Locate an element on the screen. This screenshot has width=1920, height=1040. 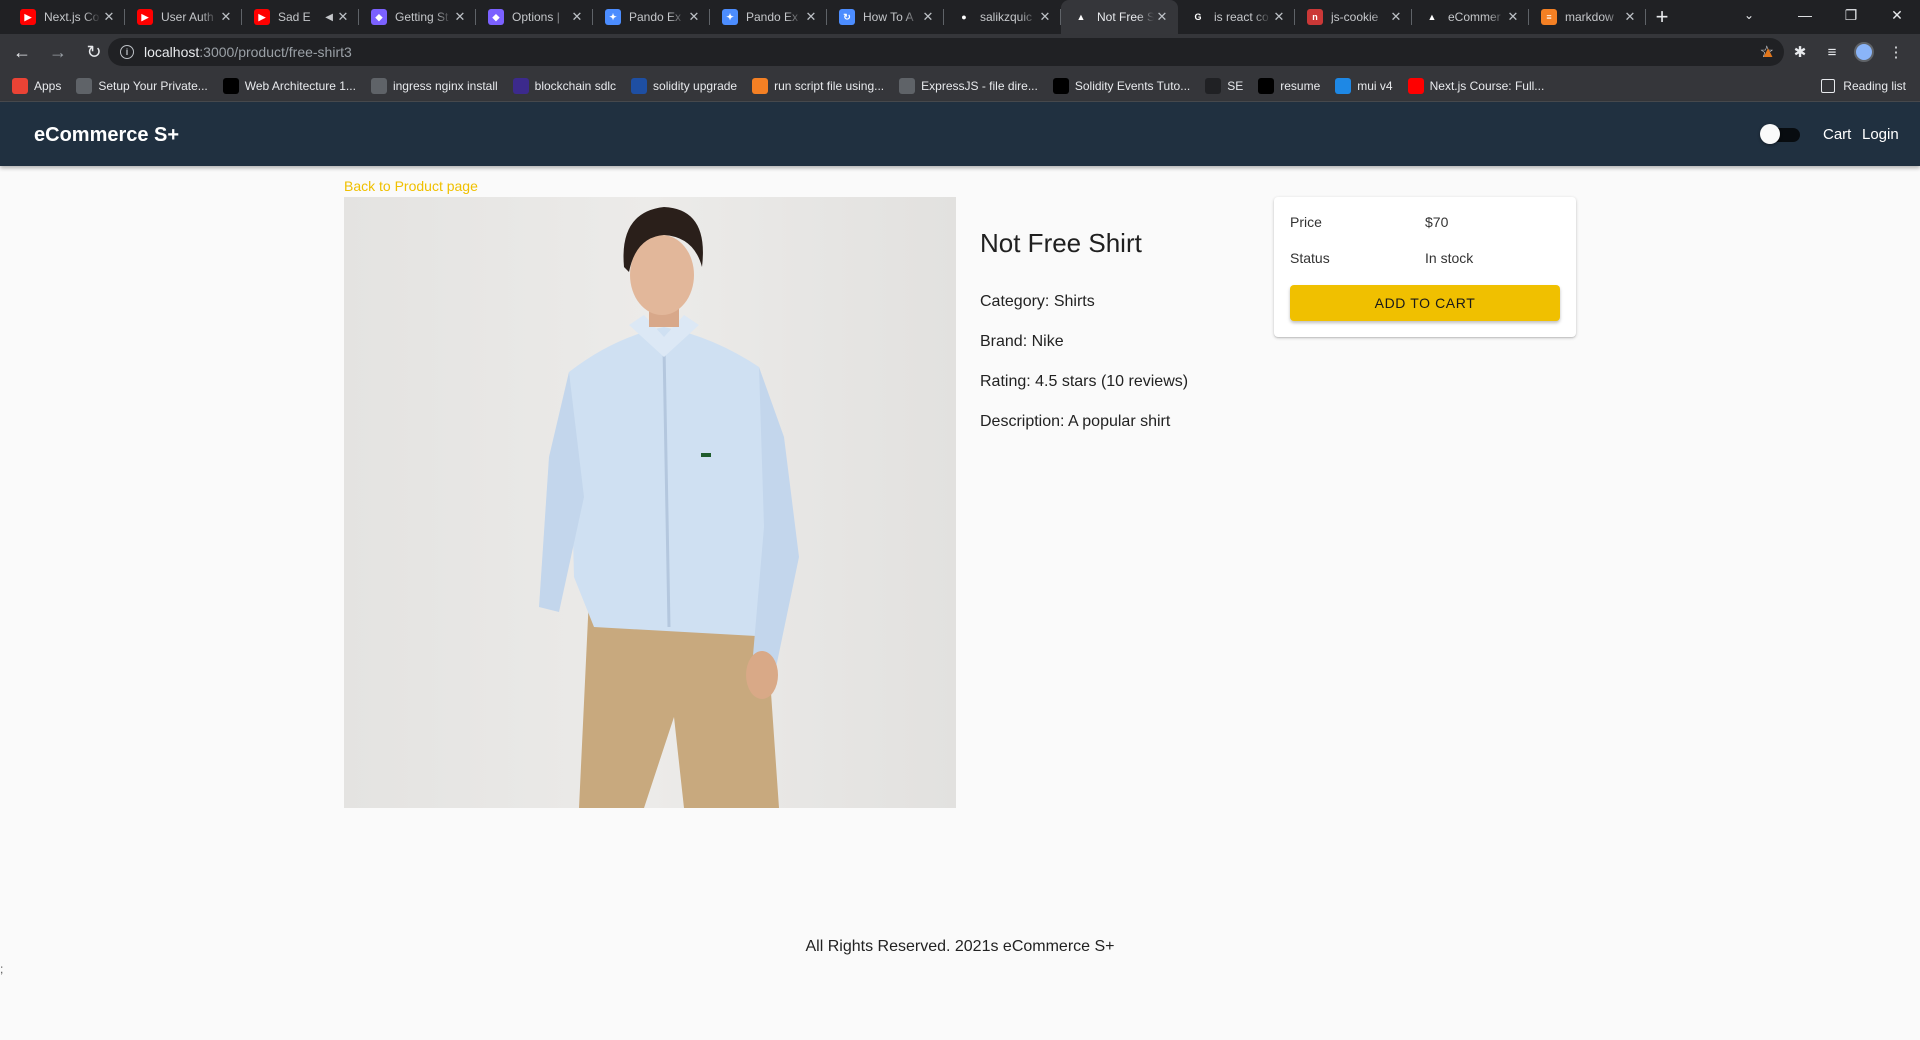
github-icon: ● is located at coordinates (964, 17).